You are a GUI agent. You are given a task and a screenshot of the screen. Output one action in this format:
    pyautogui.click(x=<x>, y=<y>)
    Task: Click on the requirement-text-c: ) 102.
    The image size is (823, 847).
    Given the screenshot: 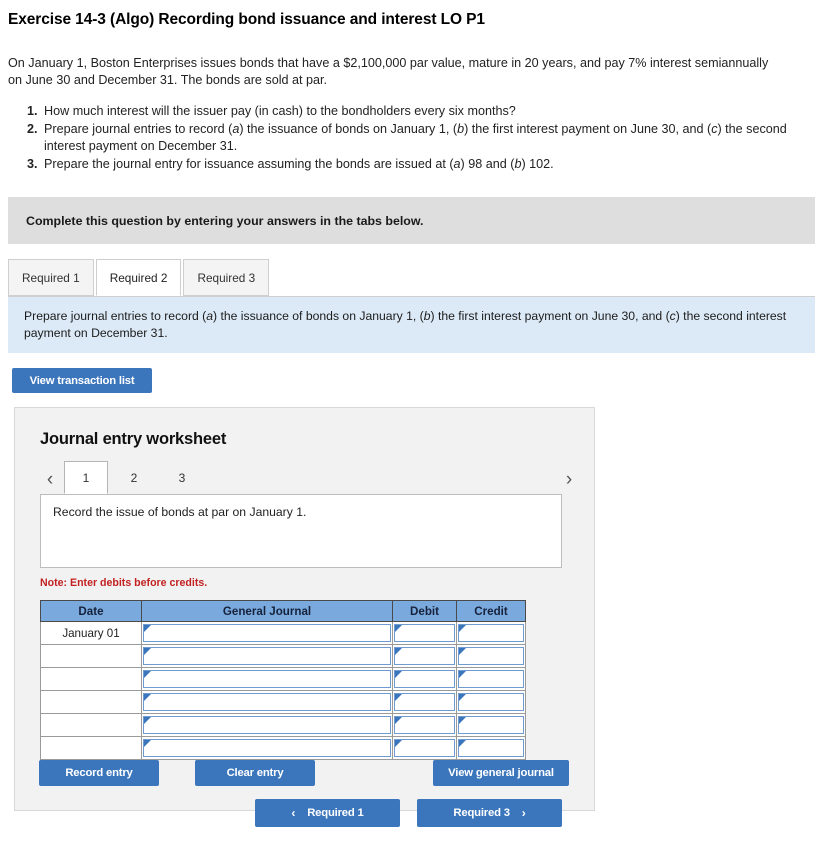 What is the action you would take?
    pyautogui.click(x=537, y=164)
    